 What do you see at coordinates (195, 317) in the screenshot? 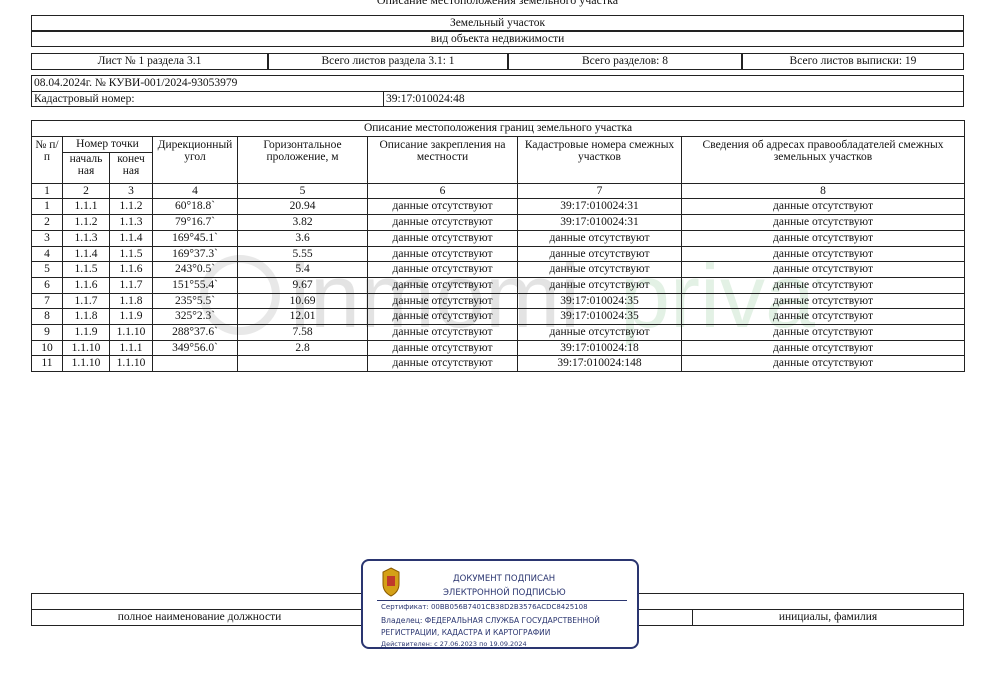
I see `direction-angle: 325°2.3`` at bounding box center [195, 317].